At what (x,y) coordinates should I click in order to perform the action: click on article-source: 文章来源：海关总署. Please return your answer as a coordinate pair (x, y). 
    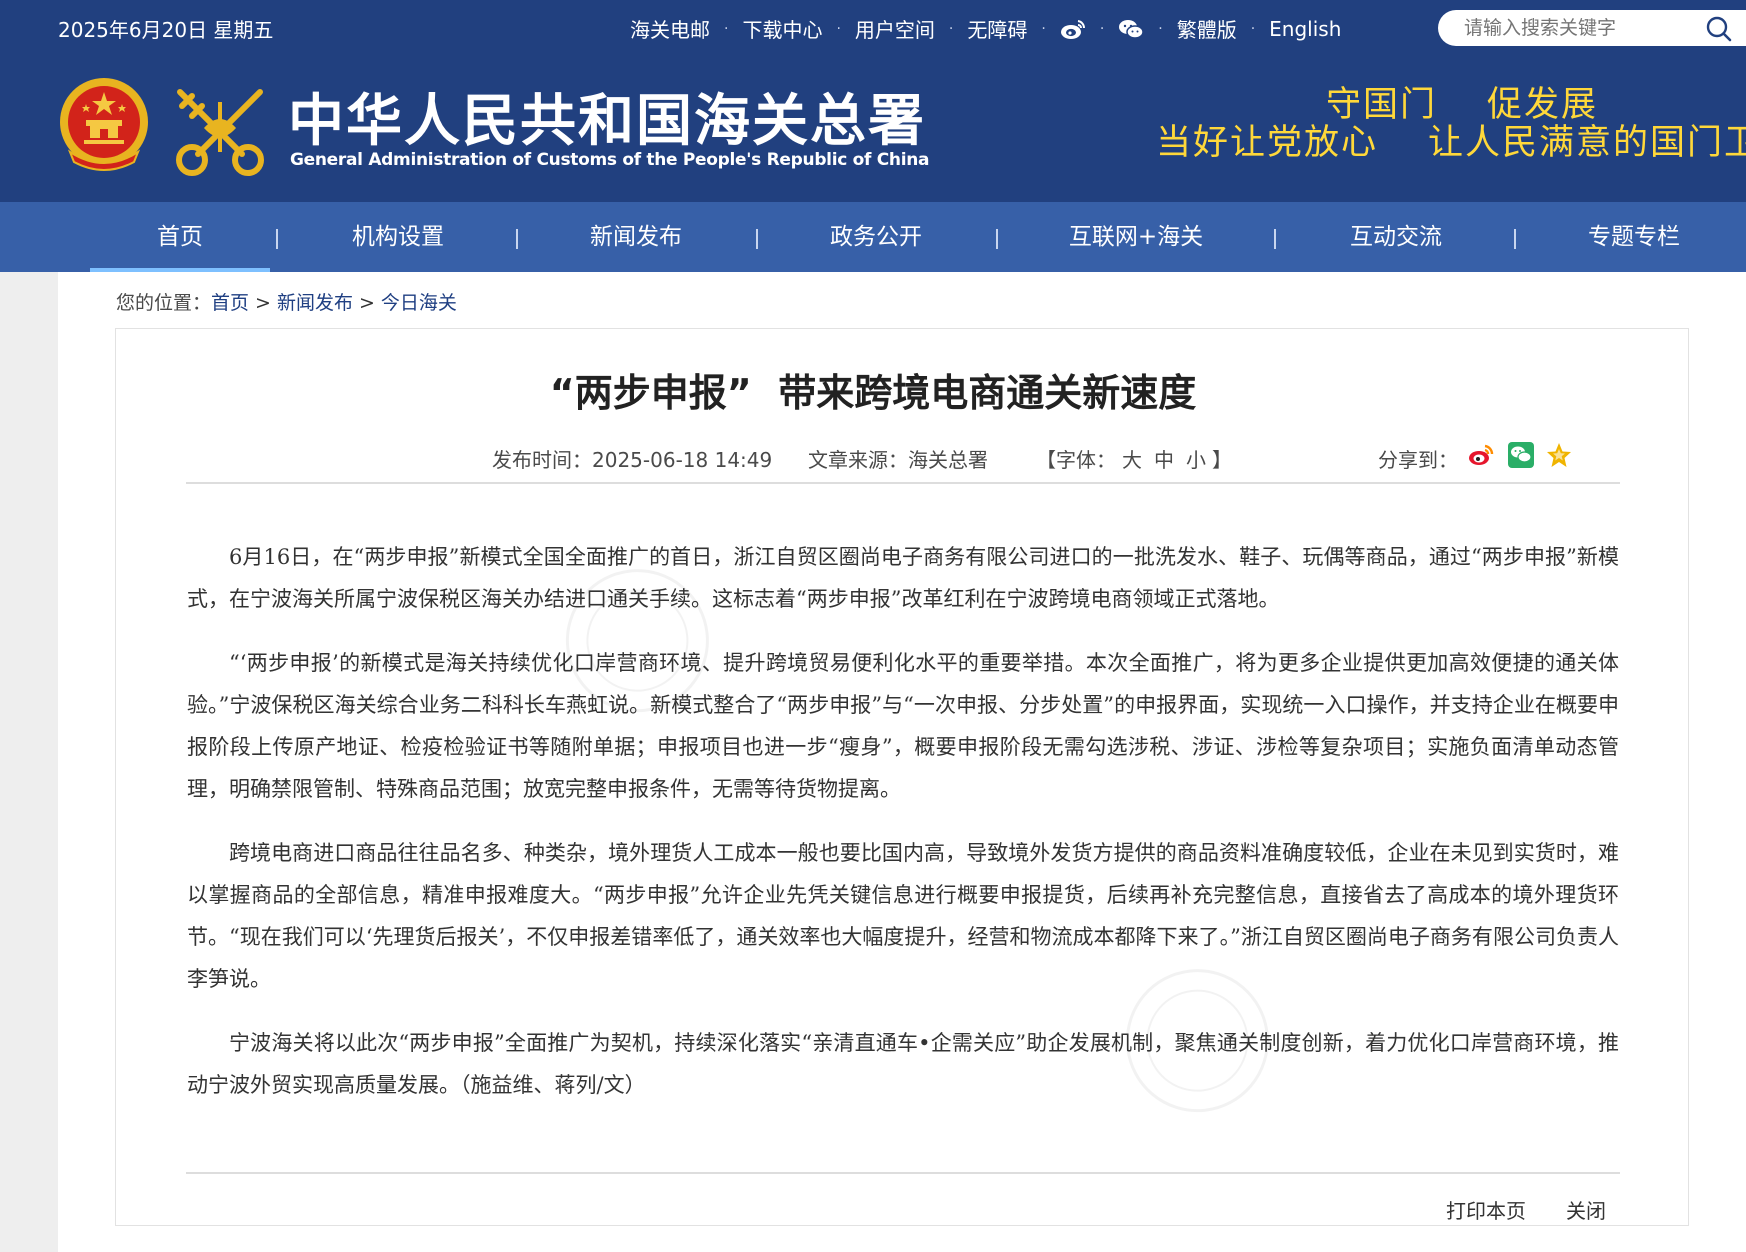
    Looking at the image, I should click on (898, 458).